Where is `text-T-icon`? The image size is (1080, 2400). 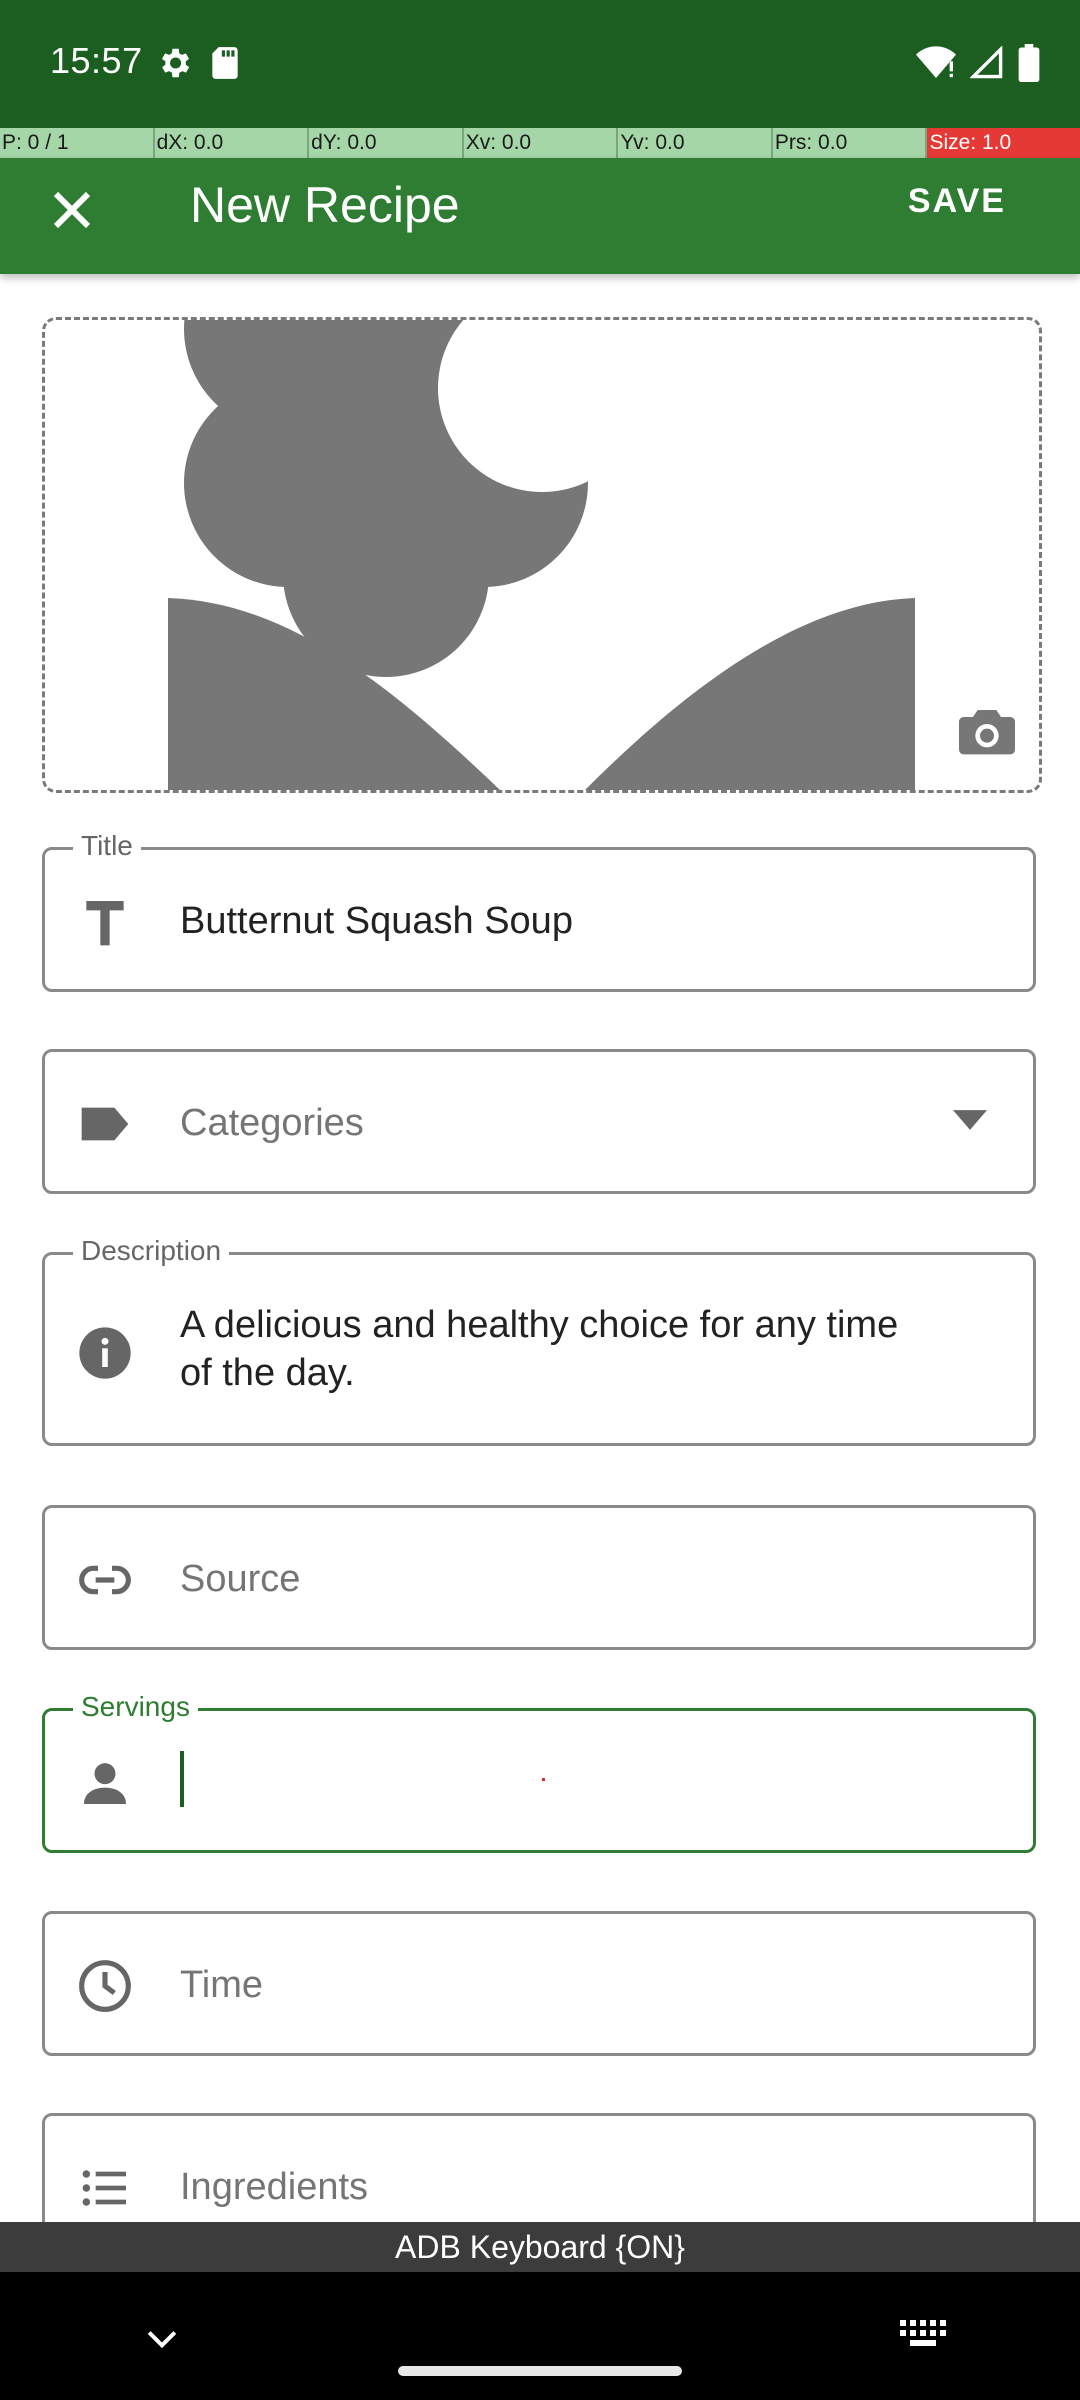
text-T-icon is located at coordinates (105, 924).